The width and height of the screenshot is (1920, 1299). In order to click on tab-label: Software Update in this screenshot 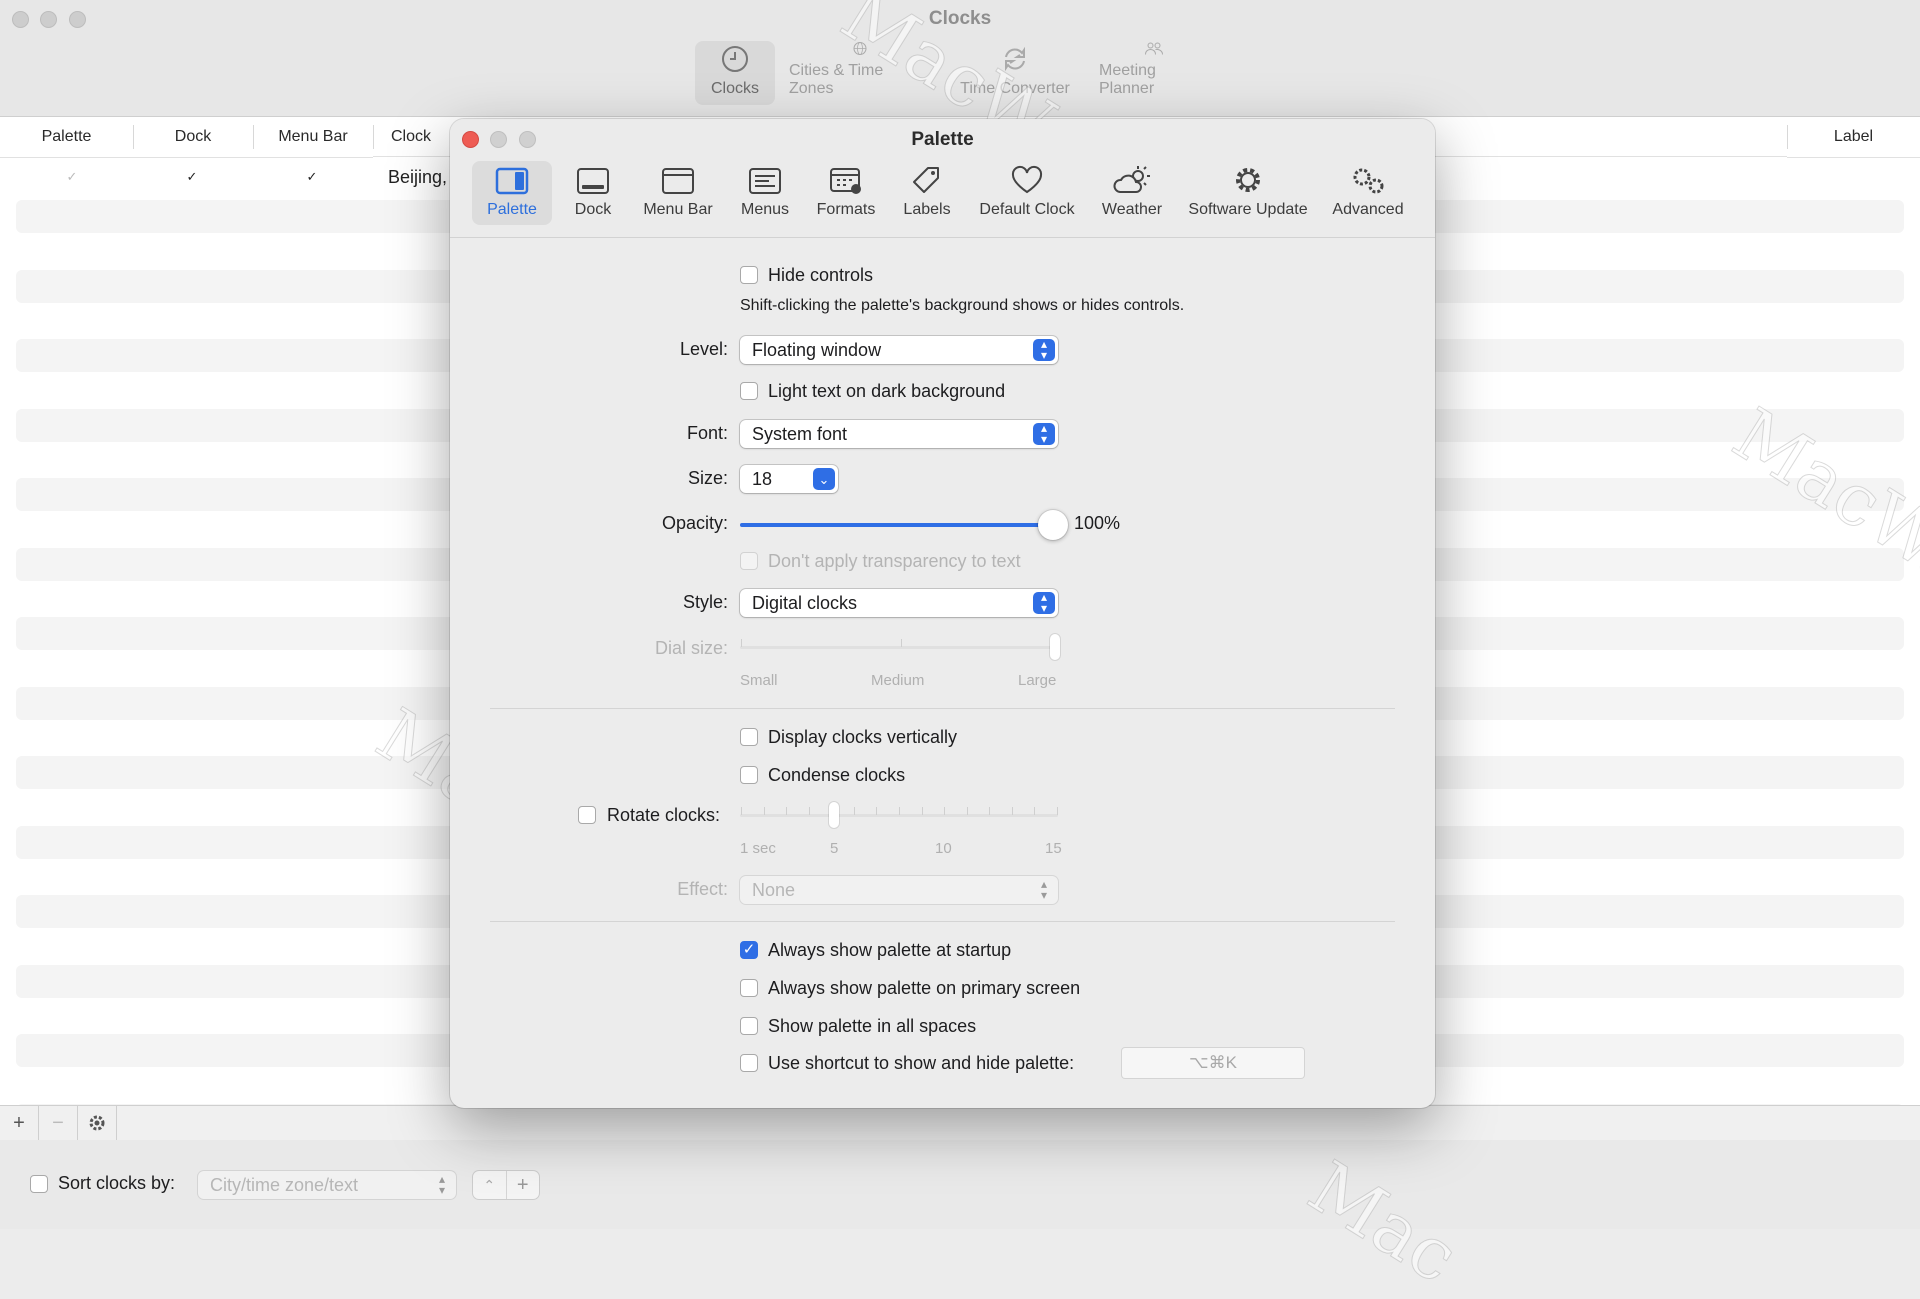, I will do `click(1248, 209)`.